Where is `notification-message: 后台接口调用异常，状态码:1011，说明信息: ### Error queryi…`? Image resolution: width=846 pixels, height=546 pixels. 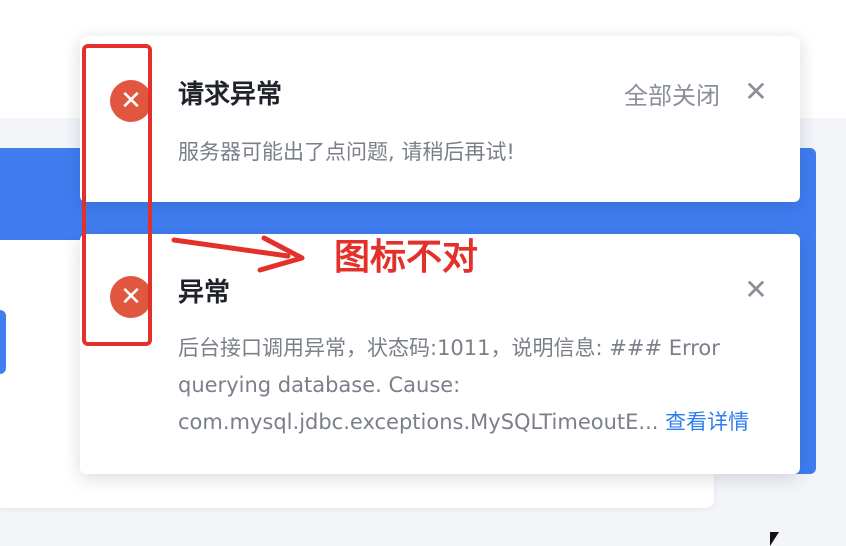 notification-message: 后台接口调用异常，状态码:1011，说明信息: ### Error queryi… is located at coordinates (449, 385).